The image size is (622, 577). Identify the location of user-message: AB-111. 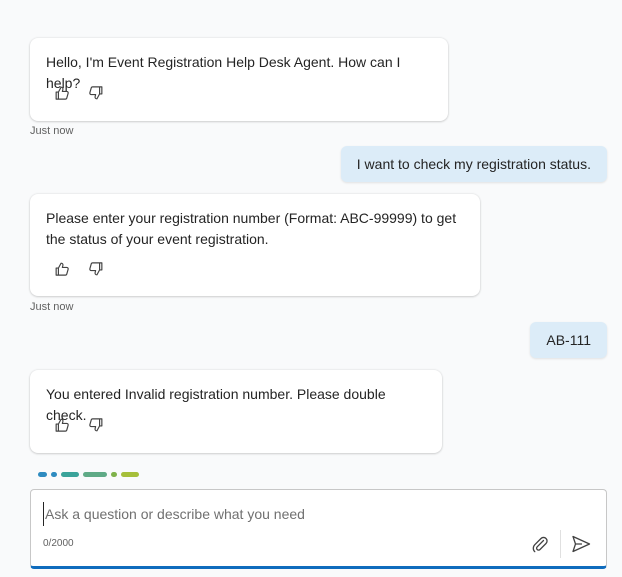
(568, 340).